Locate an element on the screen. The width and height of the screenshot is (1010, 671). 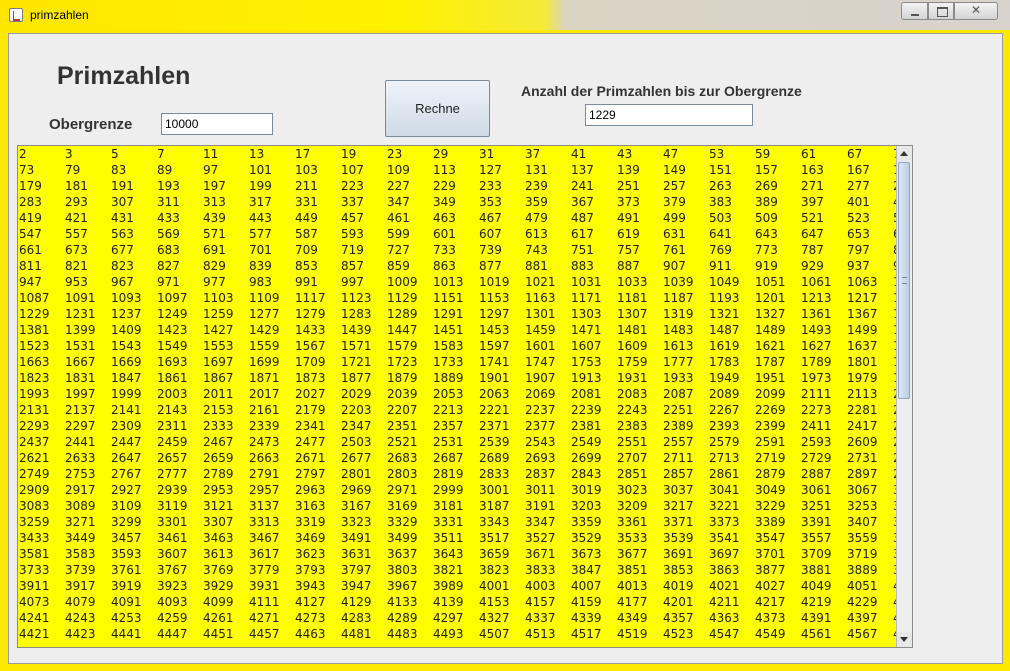
prime-number: 2777 is located at coordinates (172, 474).